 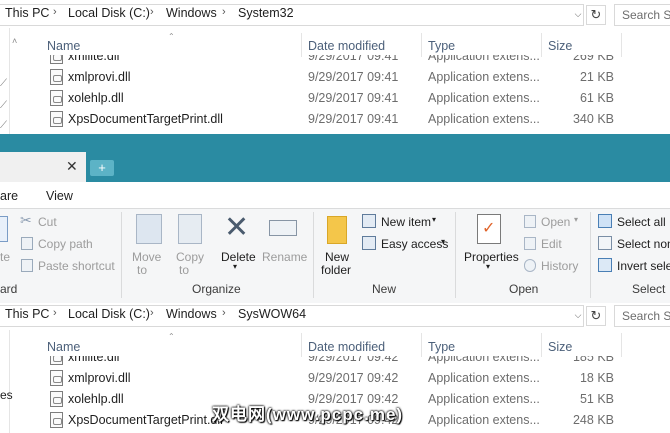 I want to click on bottom-col-name: Name, so click(x=63, y=347).